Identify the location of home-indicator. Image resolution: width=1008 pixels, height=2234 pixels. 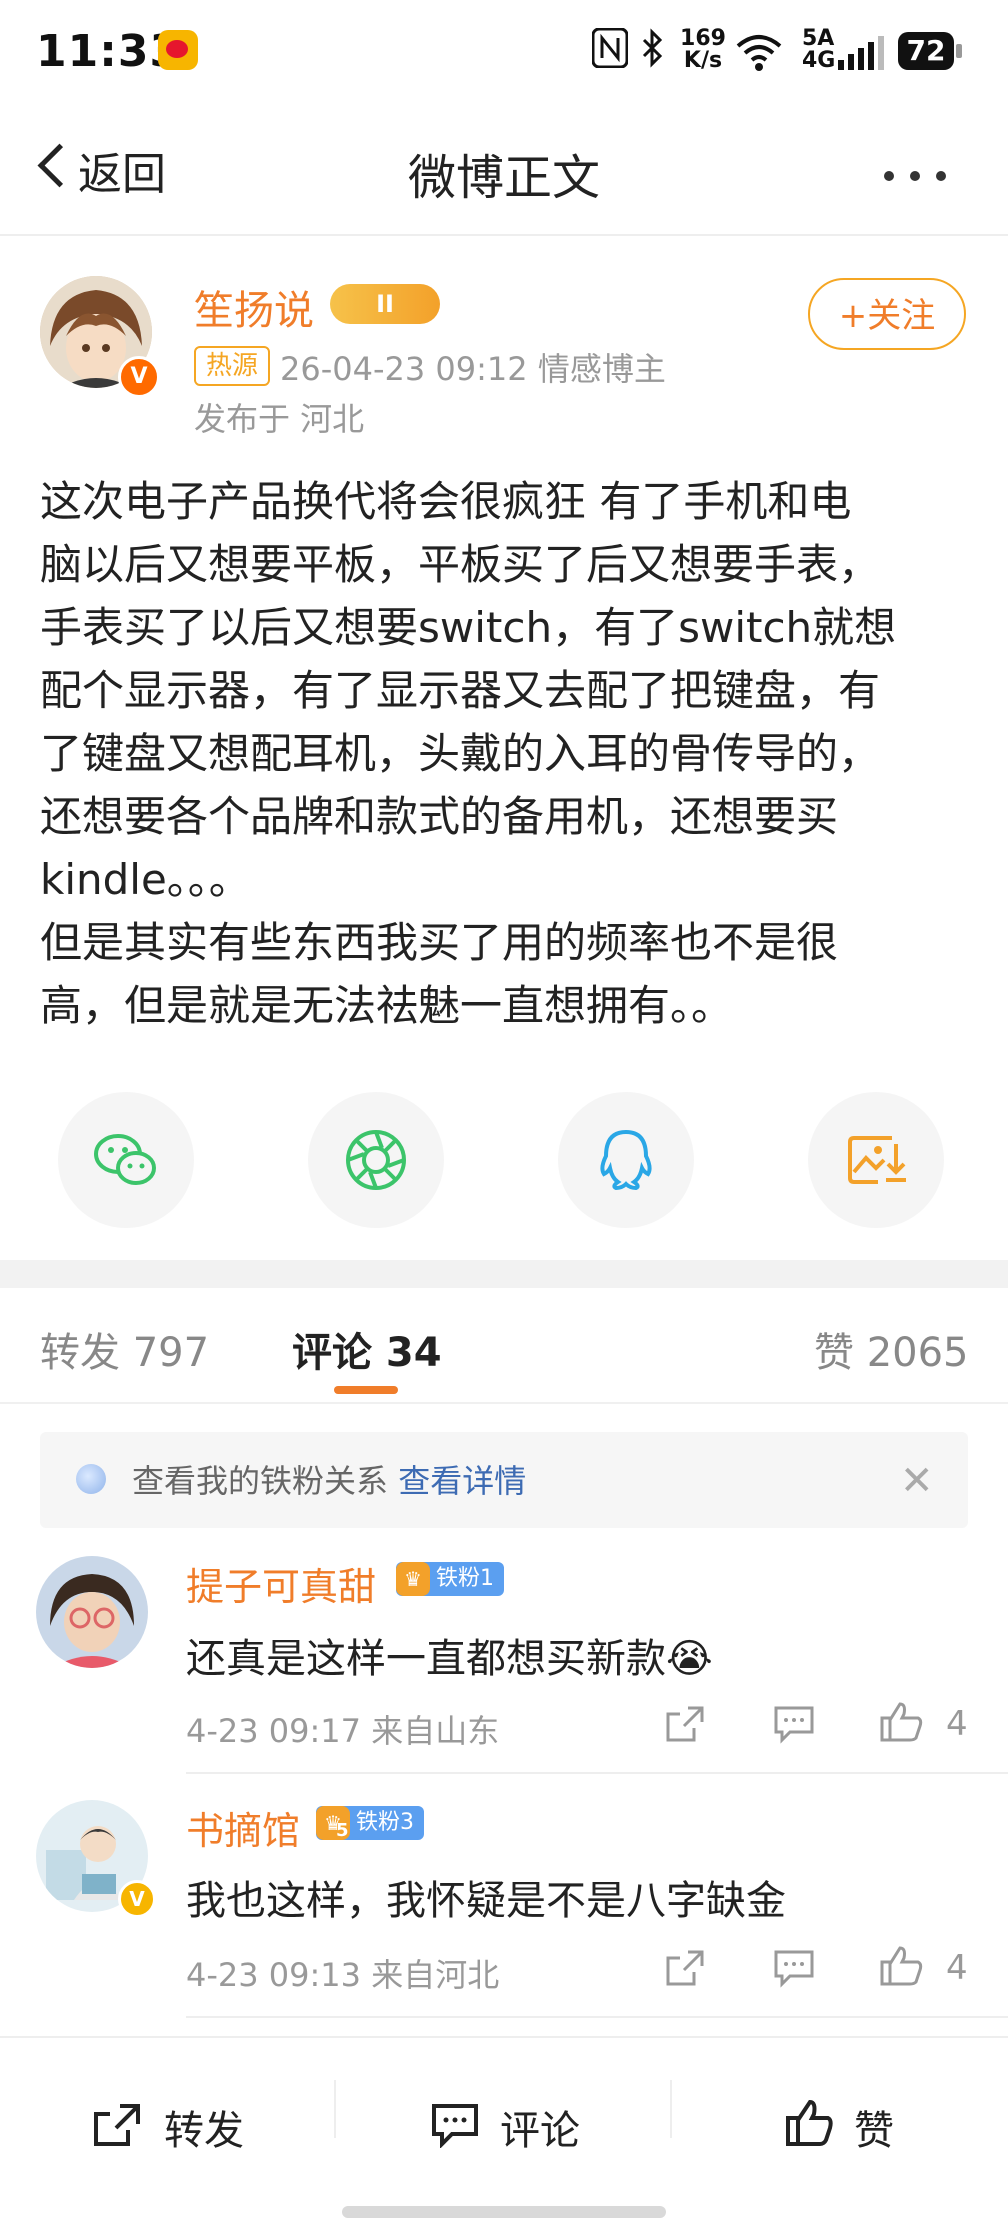
(504, 2212).